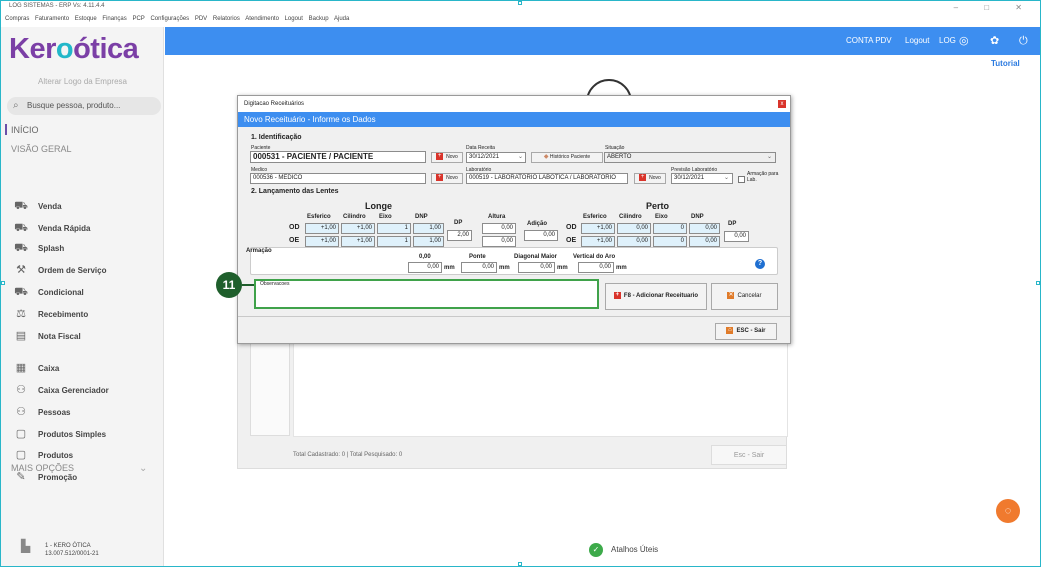  I want to click on sidebar-item: ▢ Produtos, so click(43, 455).